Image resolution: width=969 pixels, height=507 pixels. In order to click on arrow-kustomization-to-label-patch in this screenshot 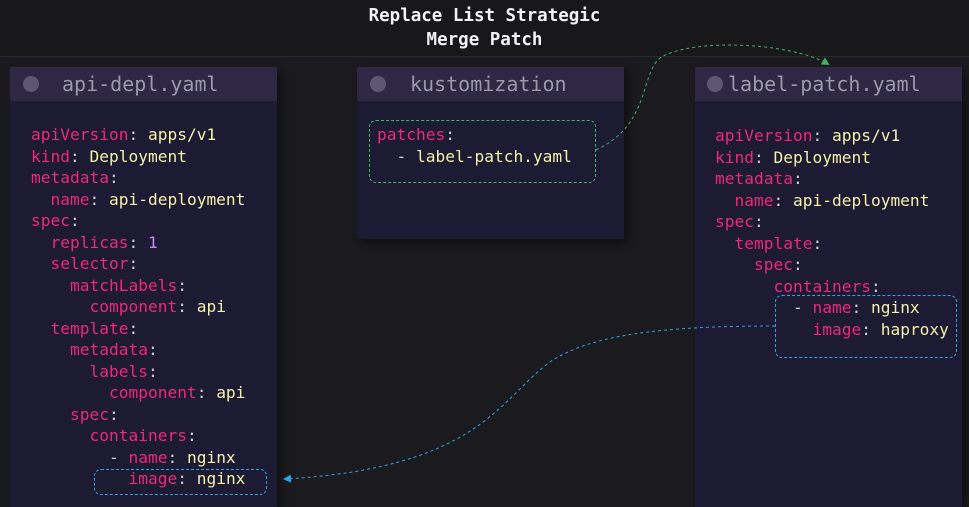, I will do `click(712, 97)`.